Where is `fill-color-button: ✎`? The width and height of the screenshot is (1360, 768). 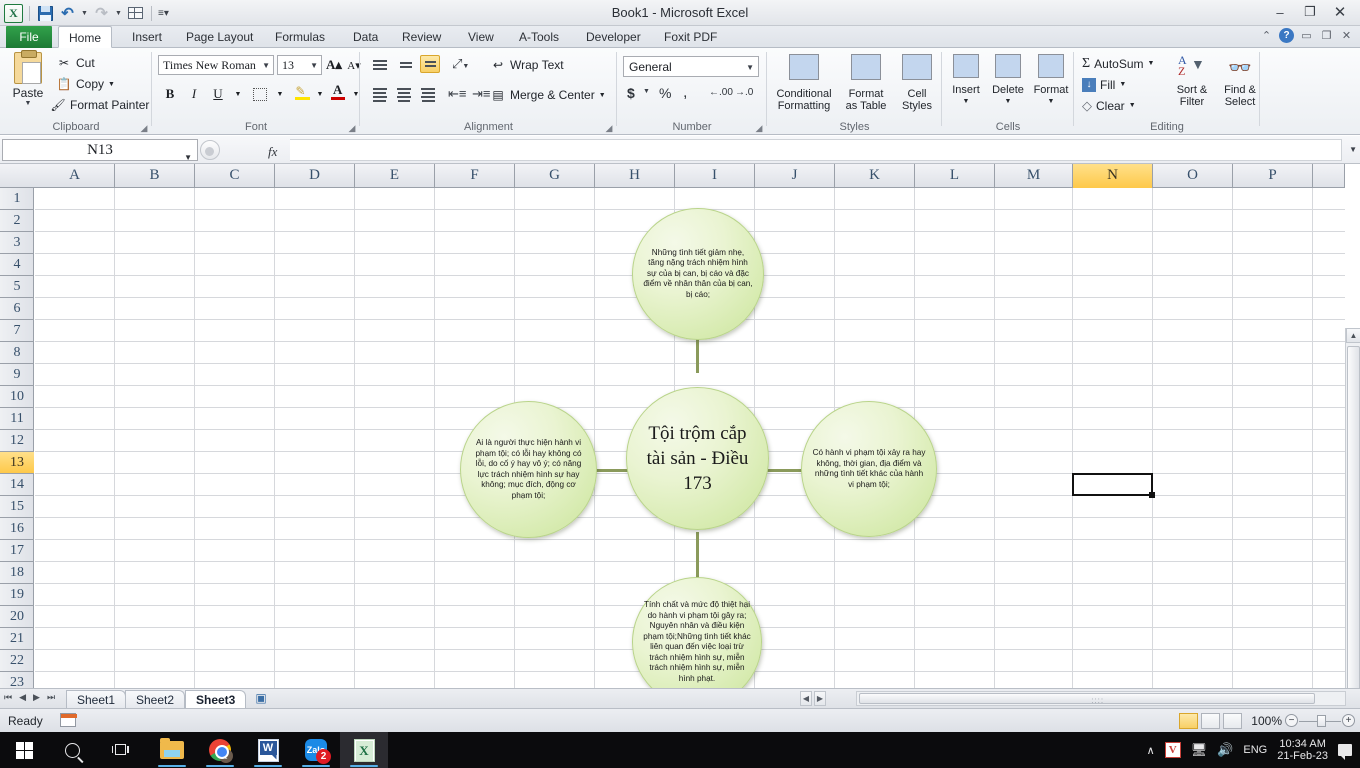
fill-color-button: ✎ is located at coordinates (302, 92).